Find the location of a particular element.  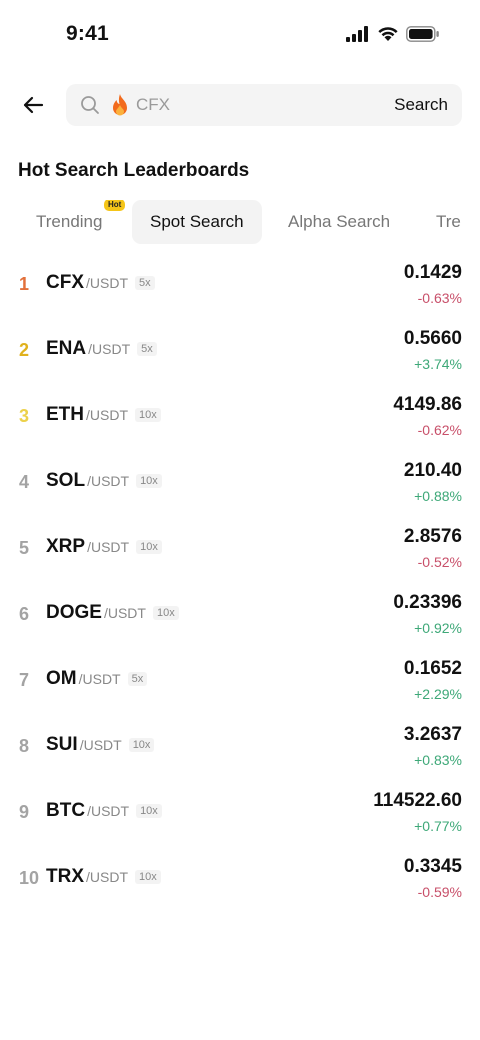

last-price: 210.40 is located at coordinates (432, 470).